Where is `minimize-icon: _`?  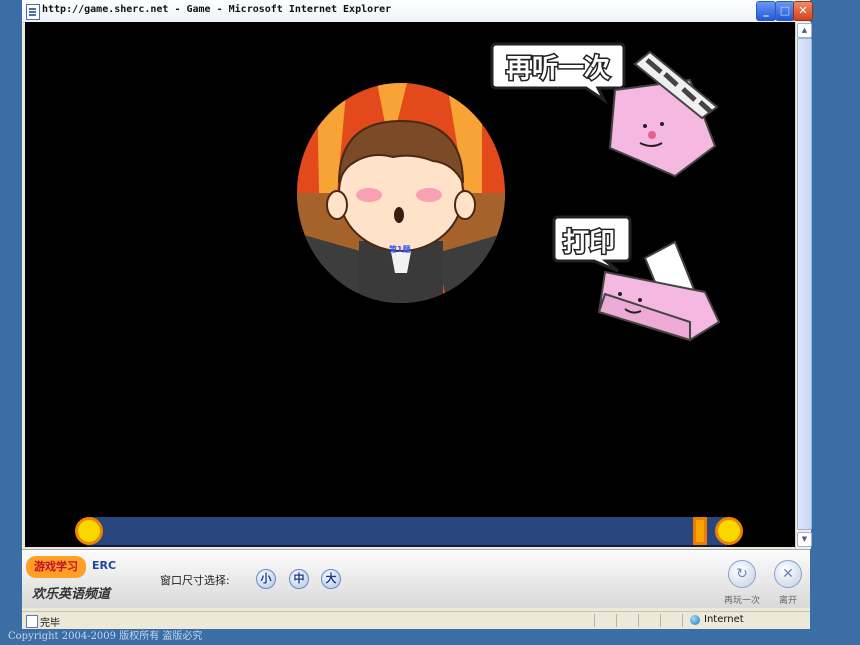 minimize-icon: _ is located at coordinates (766, 10).